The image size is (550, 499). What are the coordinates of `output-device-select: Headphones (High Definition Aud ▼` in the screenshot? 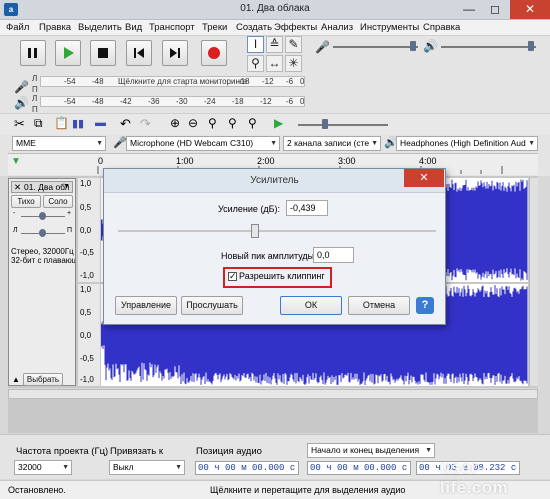 It's located at (467, 143).